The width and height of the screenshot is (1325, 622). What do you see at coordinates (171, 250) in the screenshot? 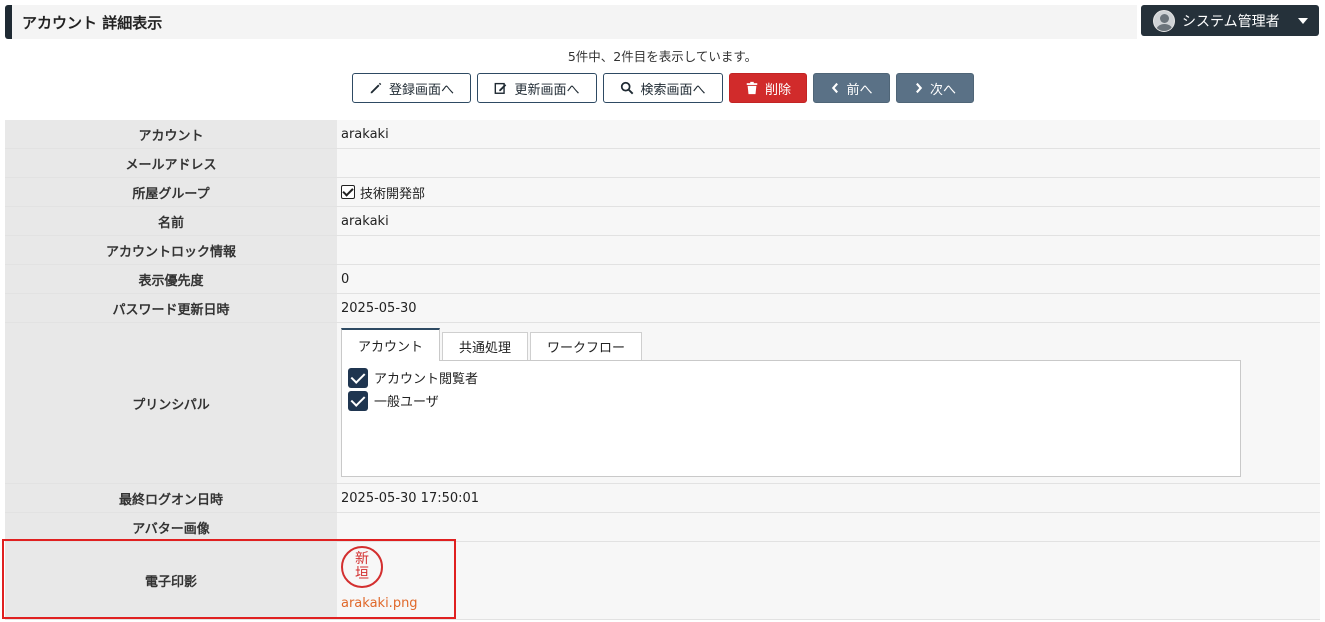
I see `lock-label: アカウントロック情報` at bounding box center [171, 250].